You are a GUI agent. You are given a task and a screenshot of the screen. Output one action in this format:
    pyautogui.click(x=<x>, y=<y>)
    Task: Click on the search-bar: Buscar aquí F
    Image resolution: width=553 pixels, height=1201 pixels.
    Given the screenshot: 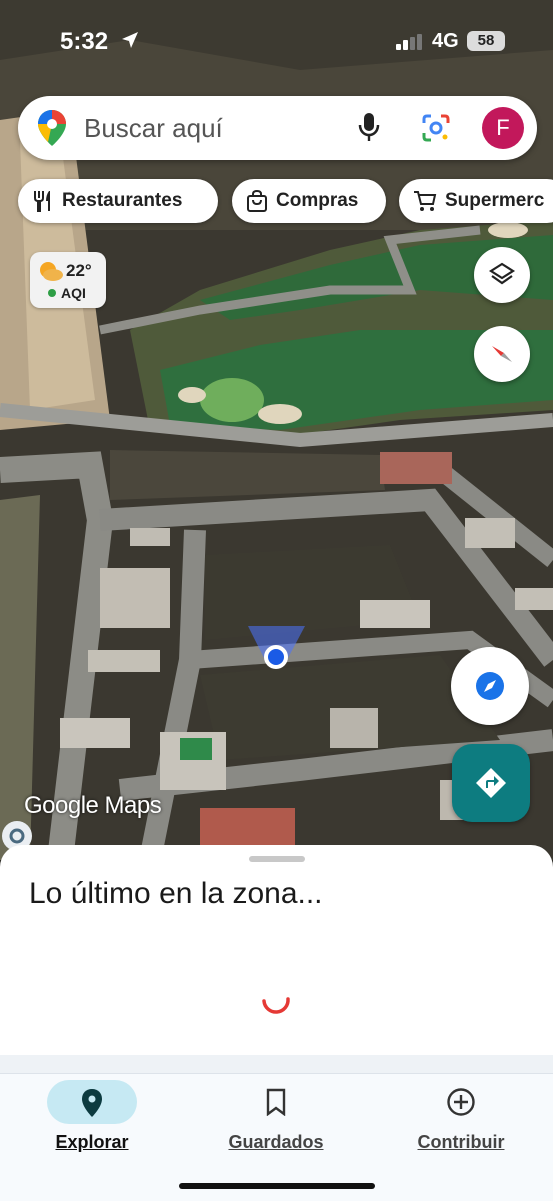 What is the action you would take?
    pyautogui.click(x=277, y=128)
    